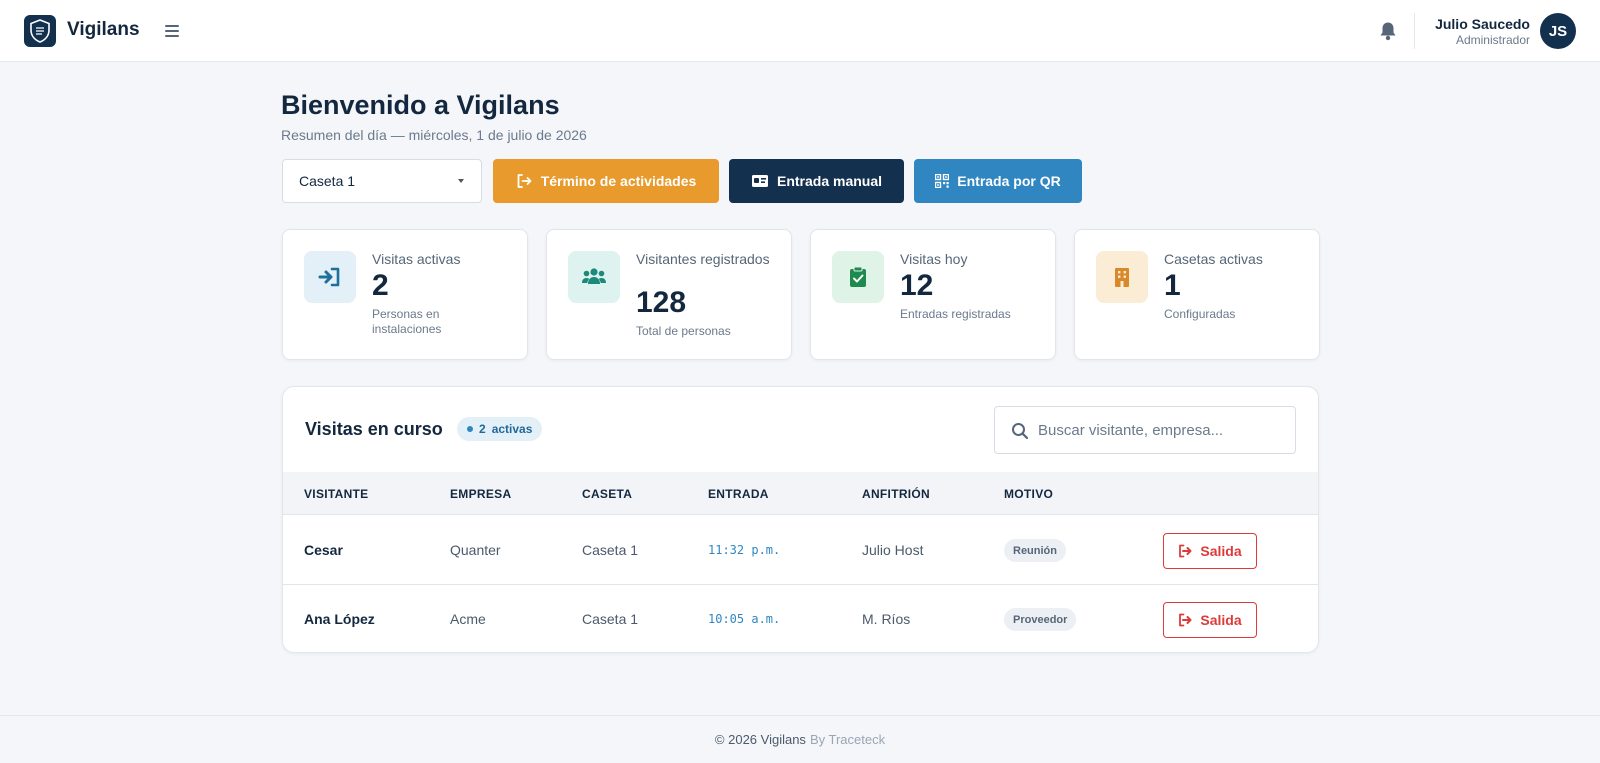 This screenshot has height=763, width=1600. Describe the element at coordinates (1414, 31) in the screenshot. I see `header-divider` at that location.